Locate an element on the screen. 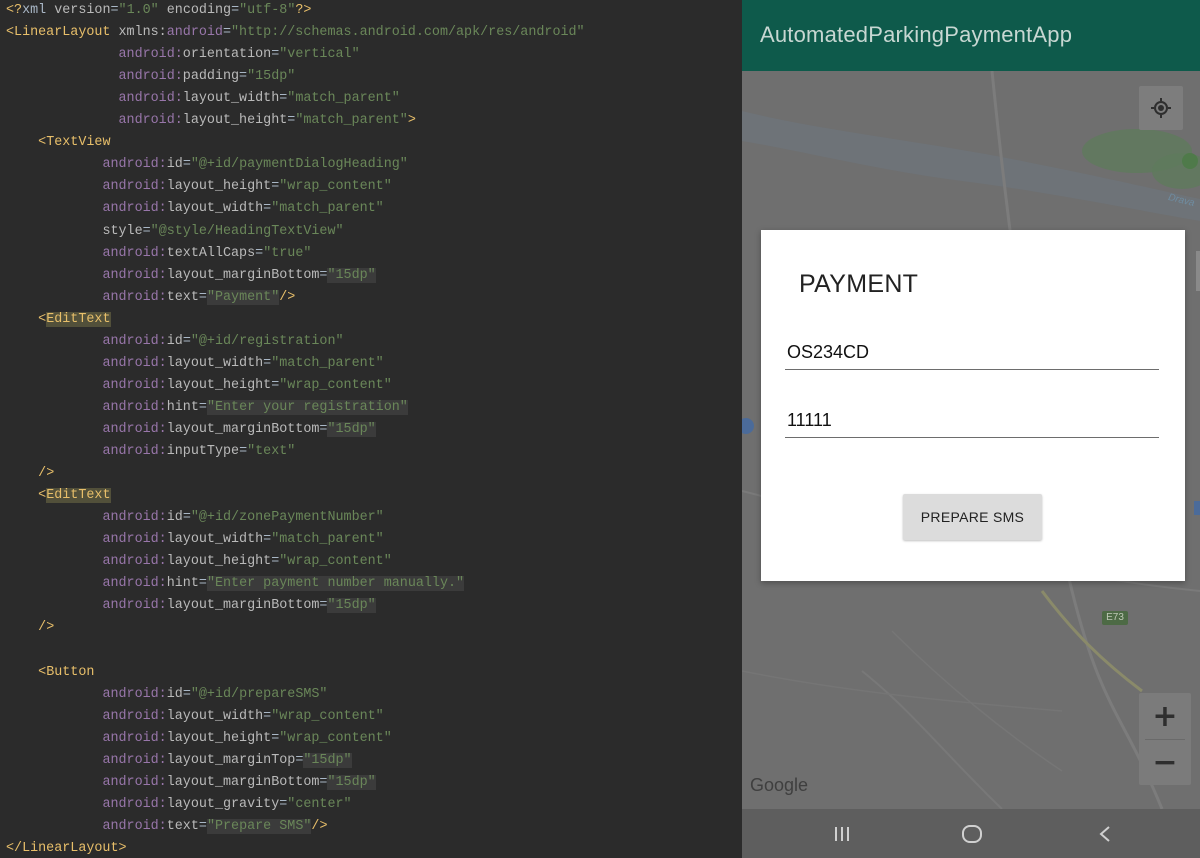 This screenshot has height=858, width=1200. code-line: android:id="@+id/zonePaymentNumber" is located at coordinates (195, 518).